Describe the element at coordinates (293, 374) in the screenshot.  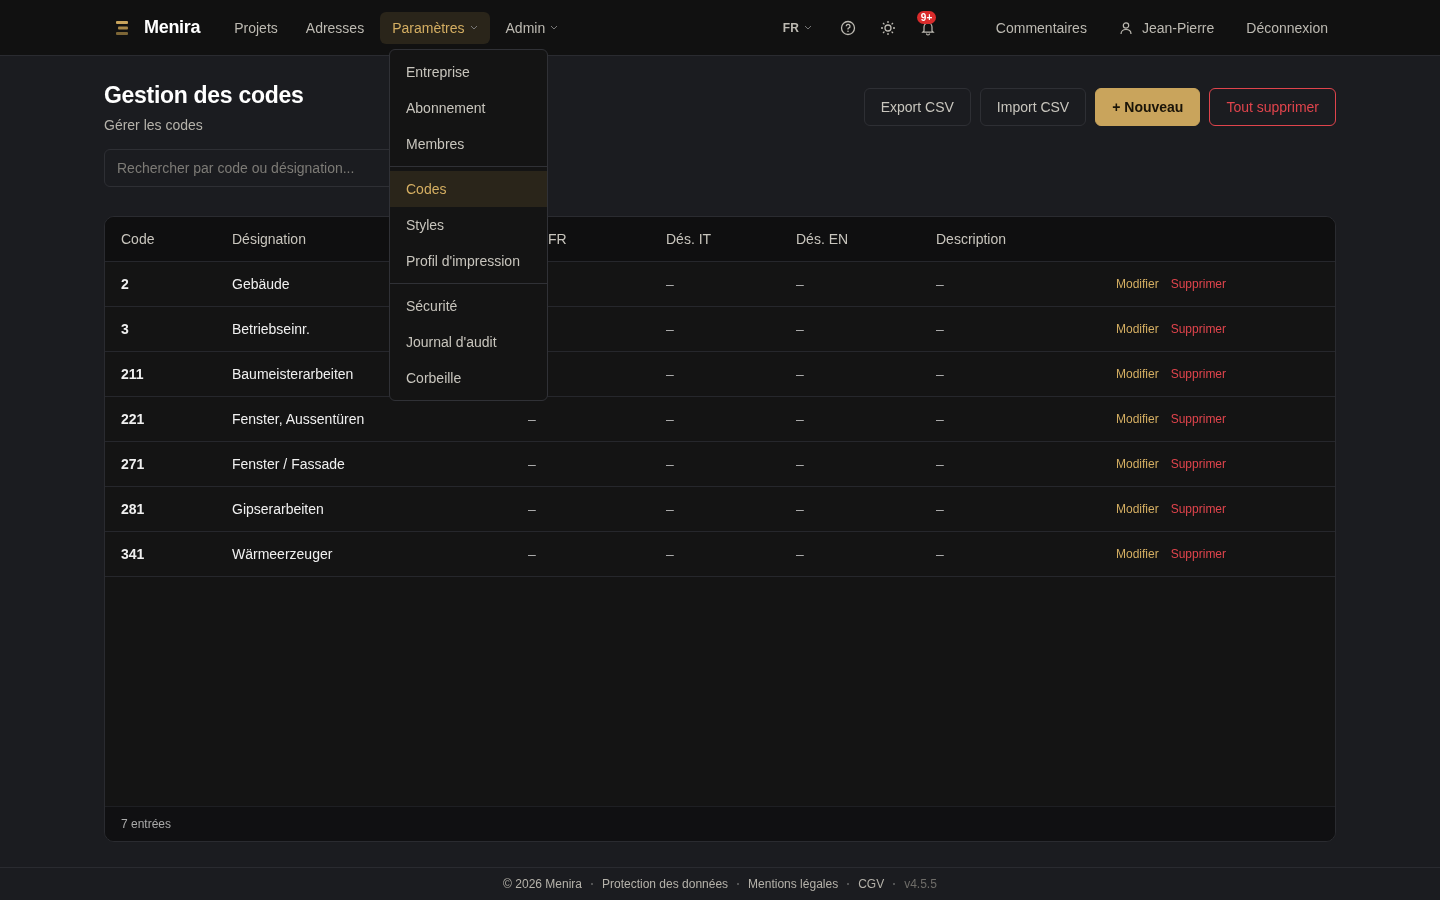
I see `table-cell: Baumeisterarbeiten` at that location.